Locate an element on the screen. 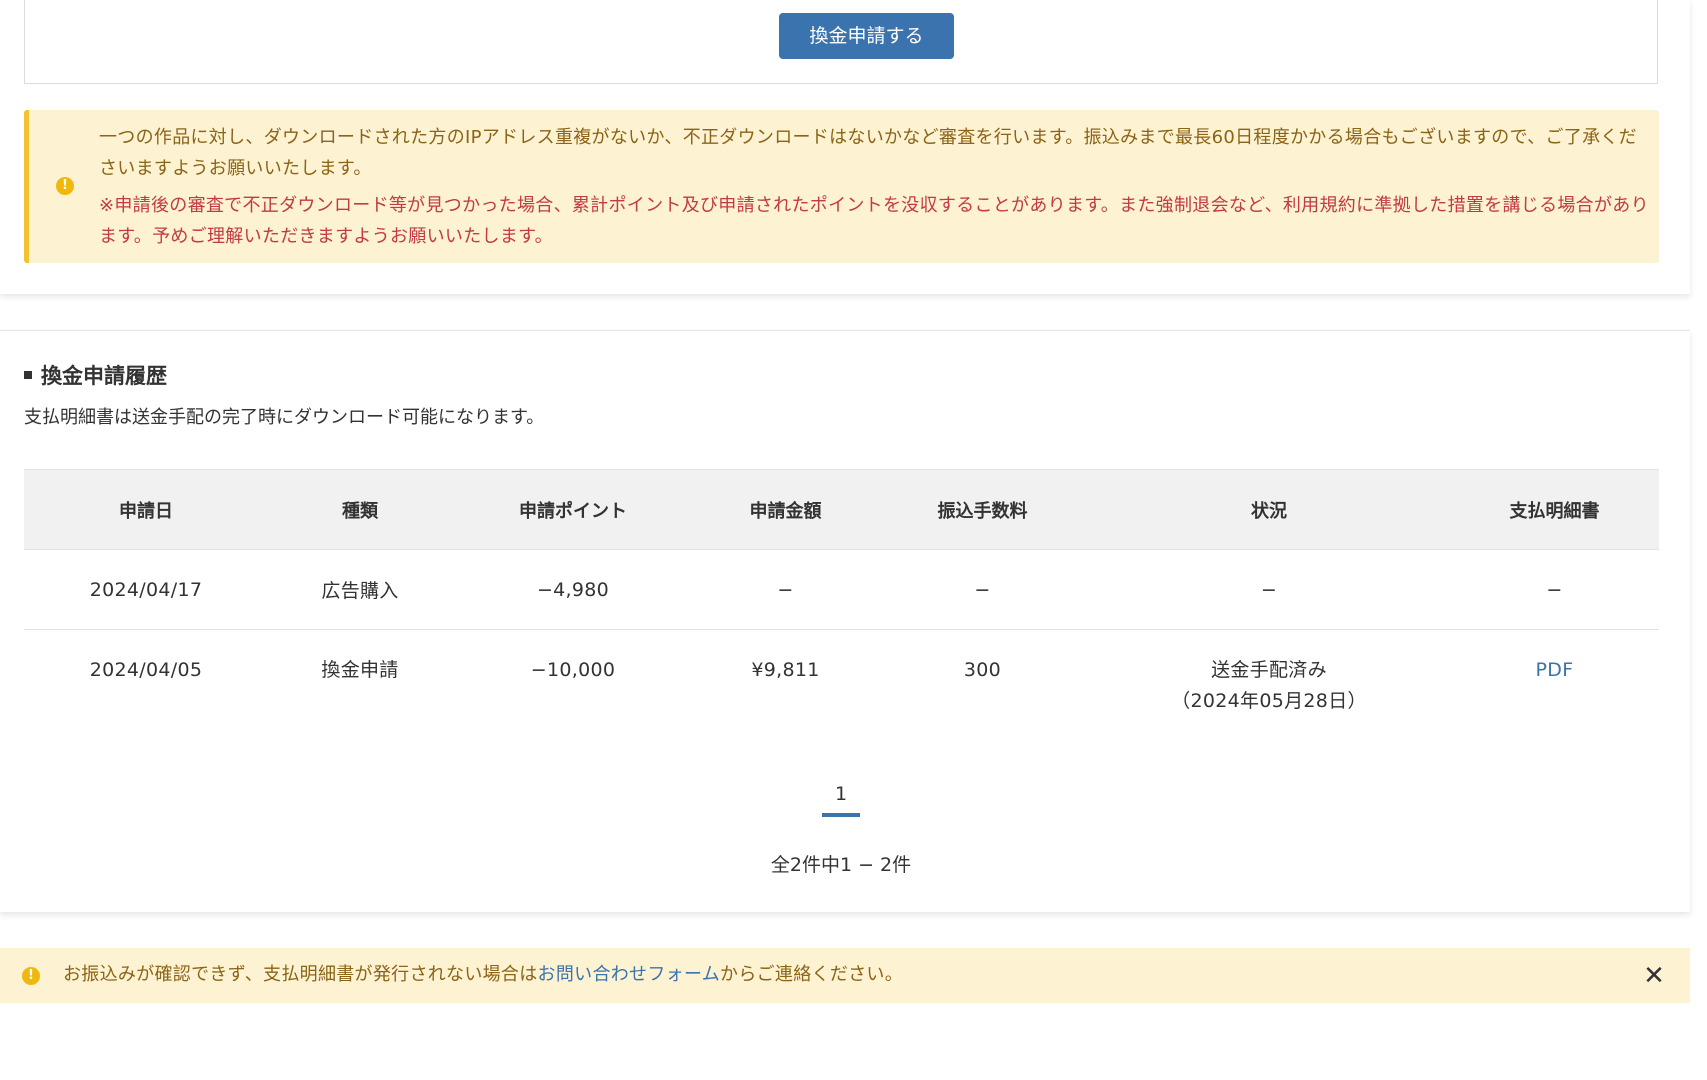  table-row: 2024/04/17 広告購入 −4,980 − − − − is located at coordinates (841, 589).